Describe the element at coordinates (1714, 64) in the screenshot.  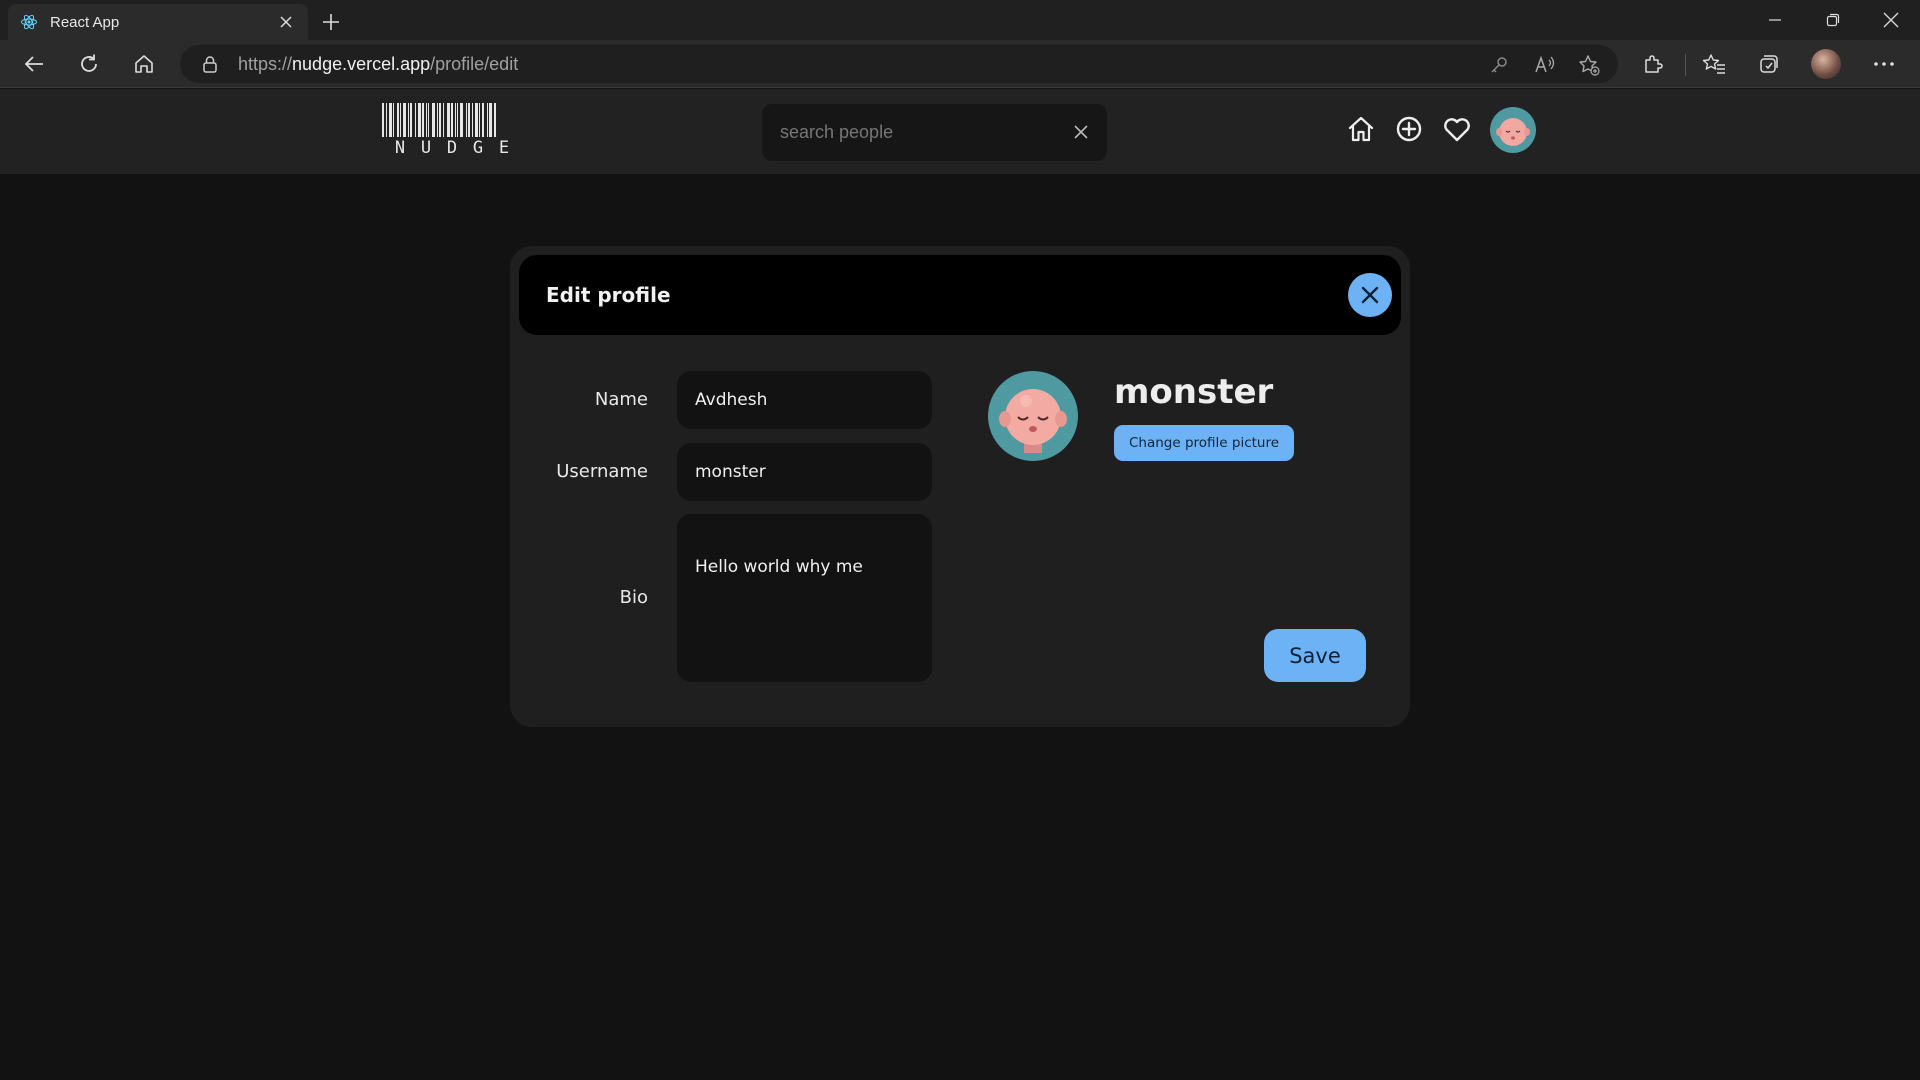
I see `favorites-icon` at that location.